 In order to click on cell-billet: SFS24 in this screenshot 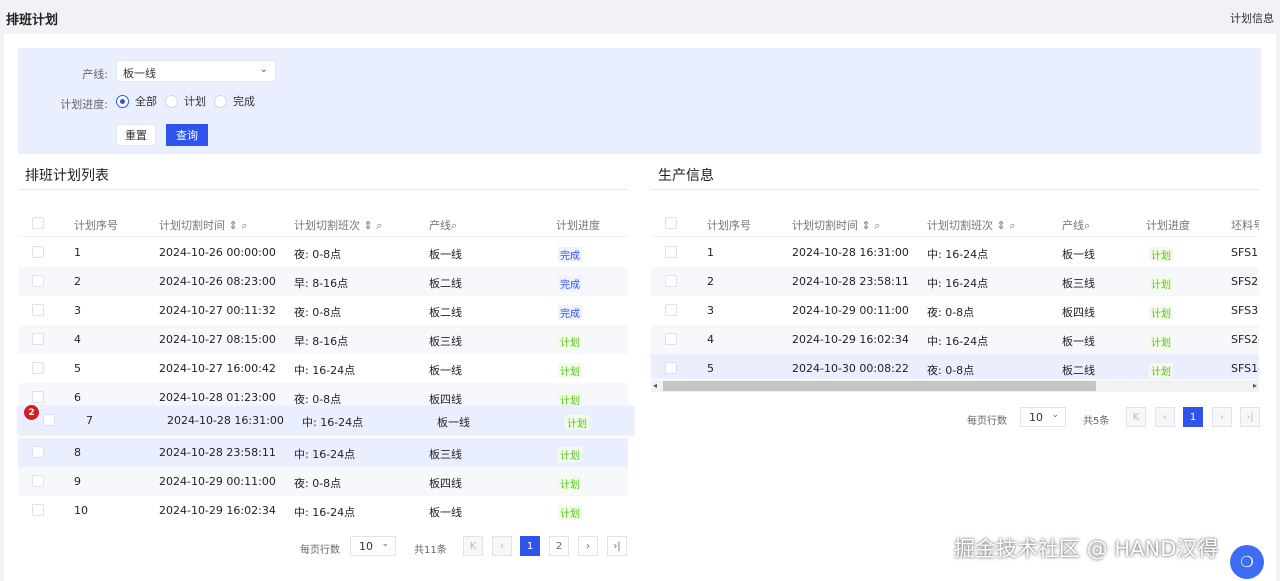, I will do `click(1245, 339)`.